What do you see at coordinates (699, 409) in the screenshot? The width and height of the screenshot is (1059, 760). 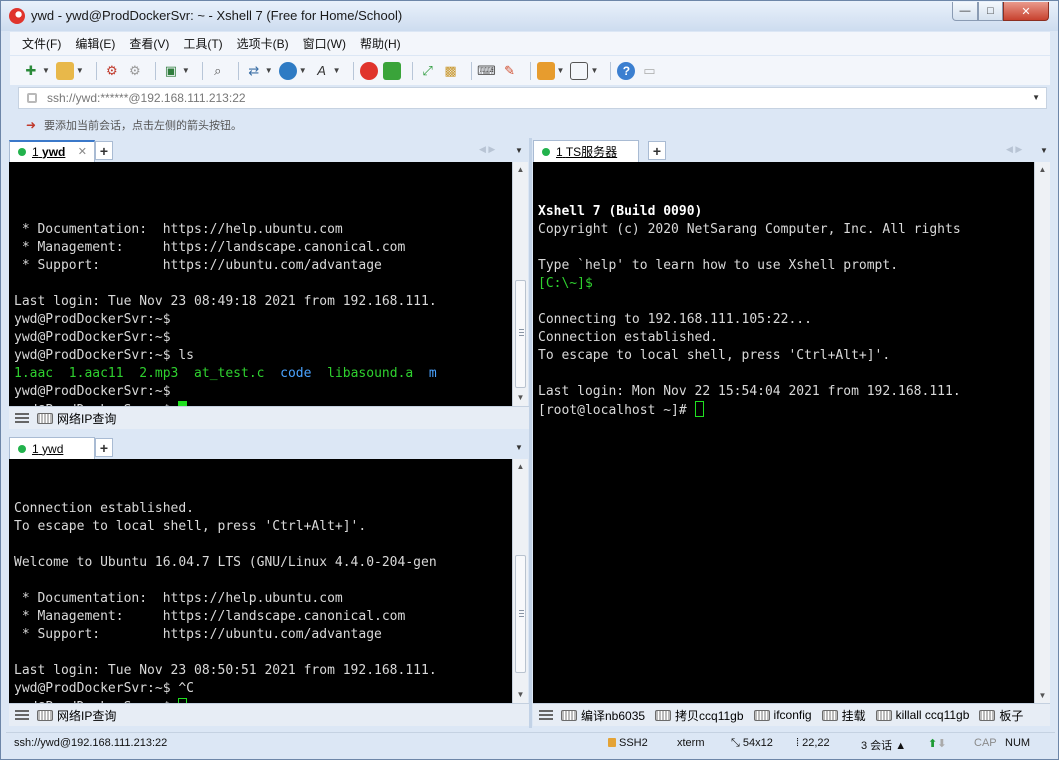 I see `terminal-cursor` at bounding box center [699, 409].